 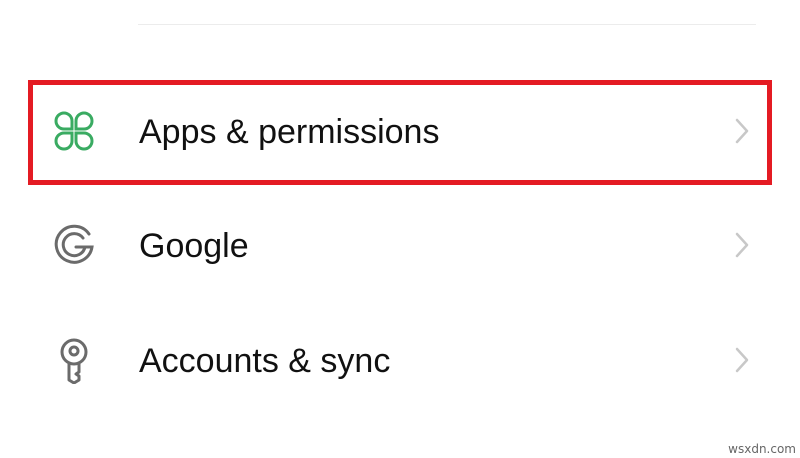 What do you see at coordinates (265, 361) in the screenshot?
I see `settings-item-label: Accounts & sync` at bounding box center [265, 361].